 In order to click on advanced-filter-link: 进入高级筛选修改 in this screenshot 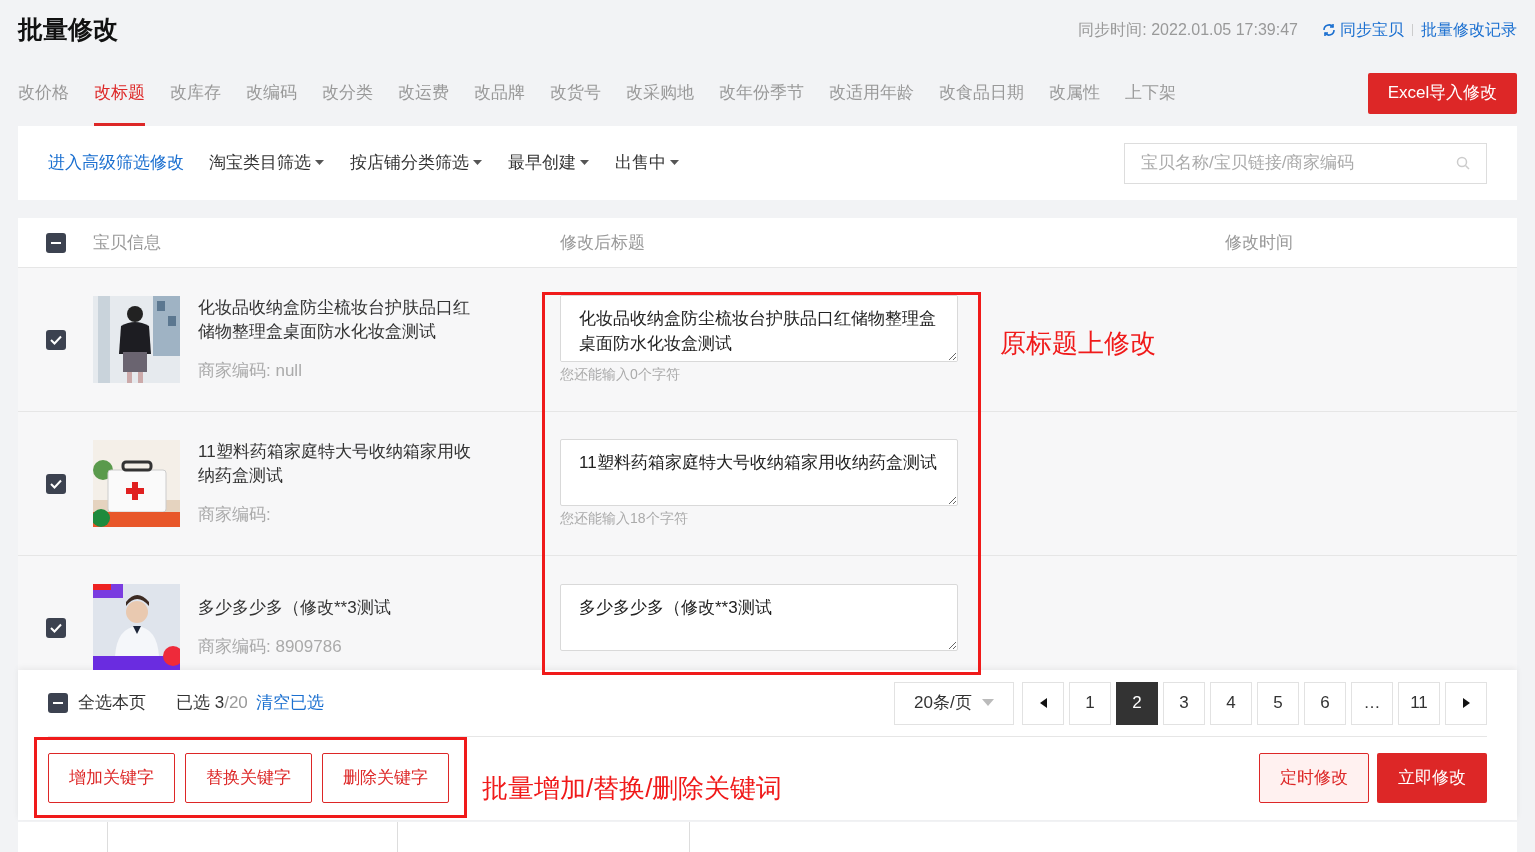, I will do `click(116, 163)`.